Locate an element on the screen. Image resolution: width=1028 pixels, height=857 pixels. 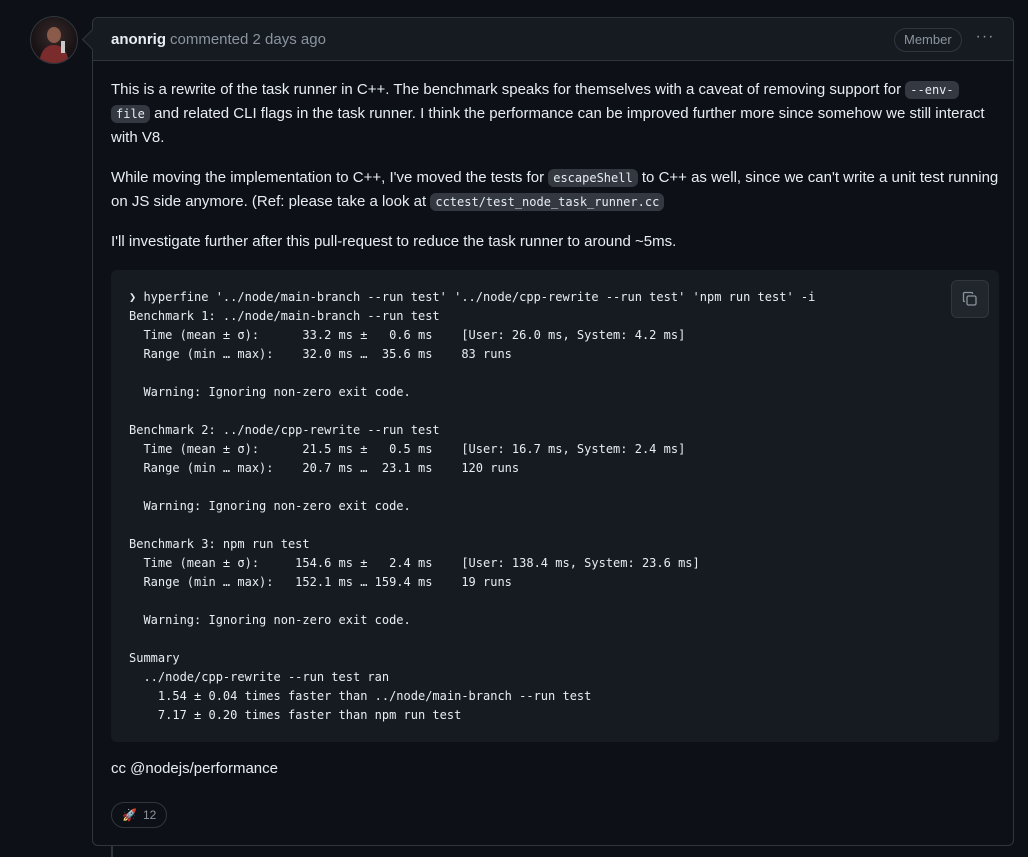
inline-code-env-file: file is located at coordinates (130, 114).